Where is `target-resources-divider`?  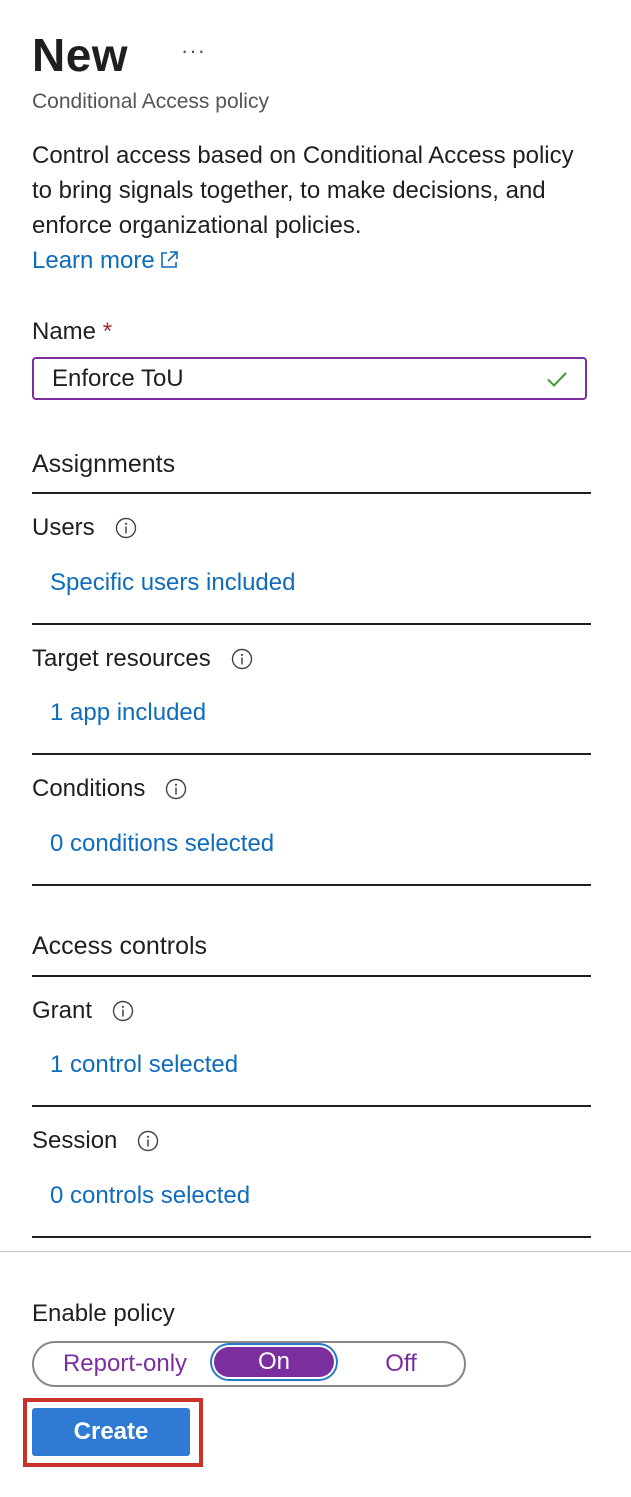 target-resources-divider is located at coordinates (311, 754).